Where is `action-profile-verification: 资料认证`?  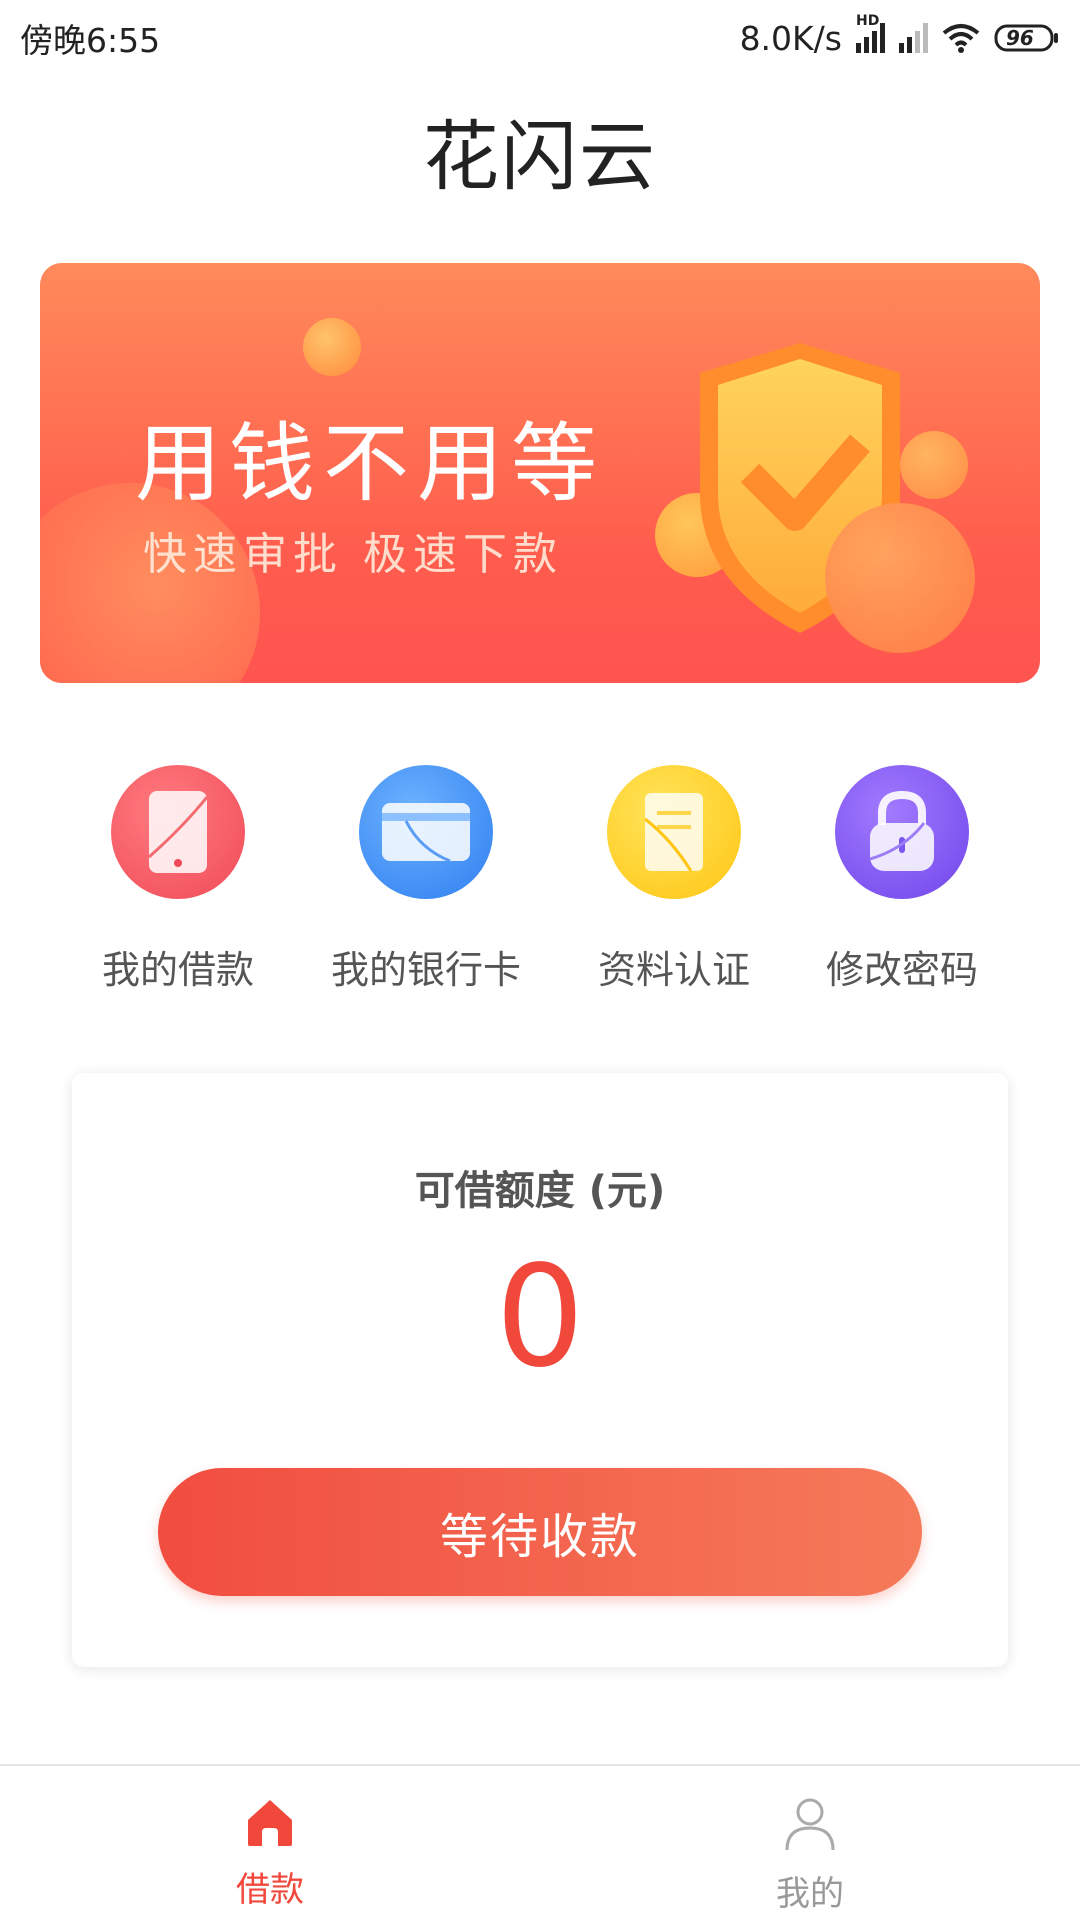
action-profile-verification: 资料认证 is located at coordinates (674, 879).